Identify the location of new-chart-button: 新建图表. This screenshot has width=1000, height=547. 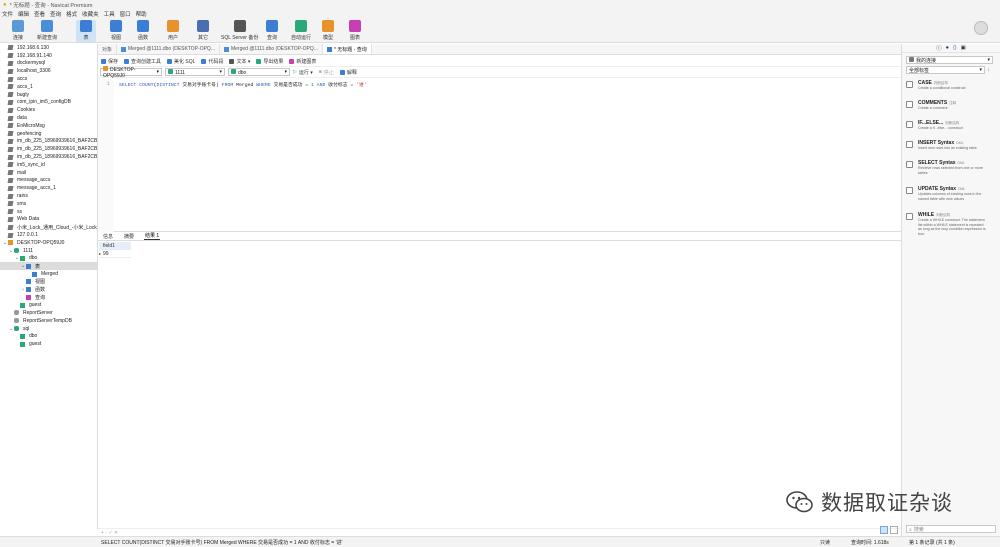
(302, 61).